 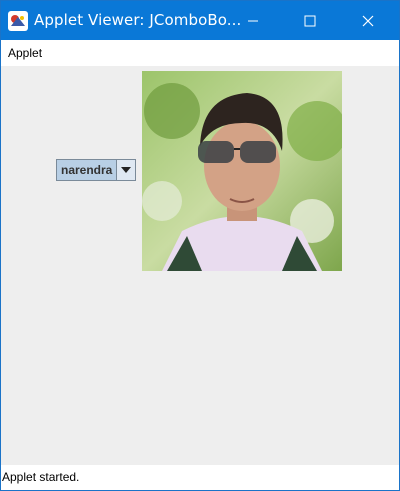 I want to click on close-icon, so click(x=368, y=20).